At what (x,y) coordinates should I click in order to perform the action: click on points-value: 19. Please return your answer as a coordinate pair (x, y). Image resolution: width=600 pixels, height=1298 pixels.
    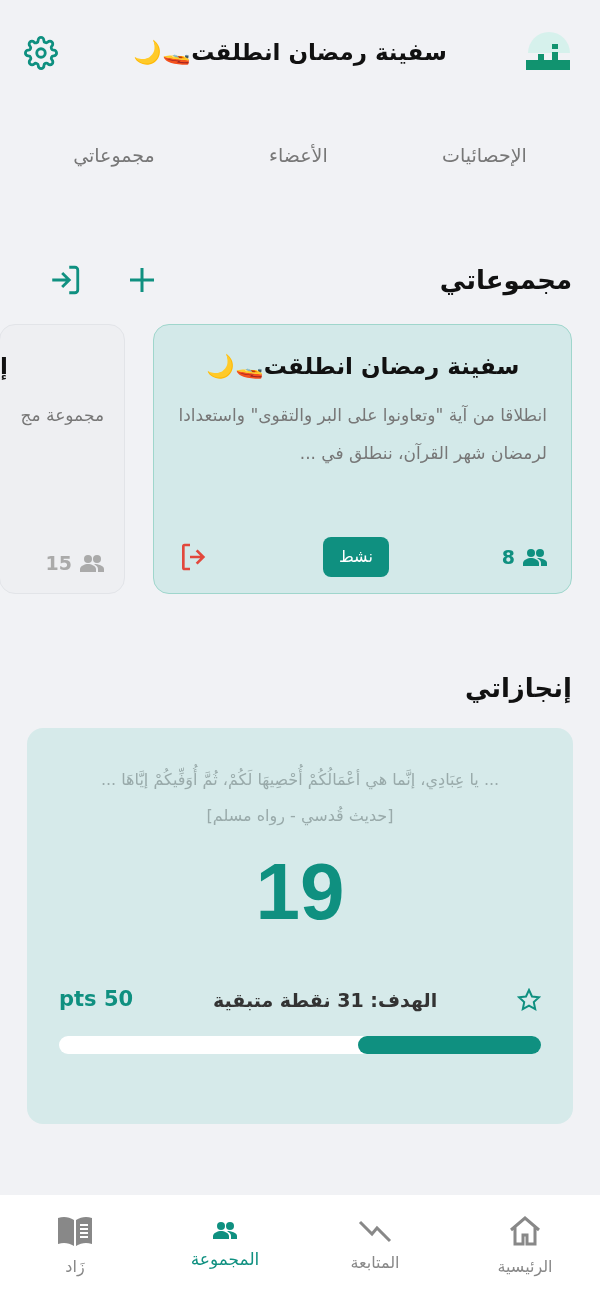
    Looking at the image, I should click on (300, 892).